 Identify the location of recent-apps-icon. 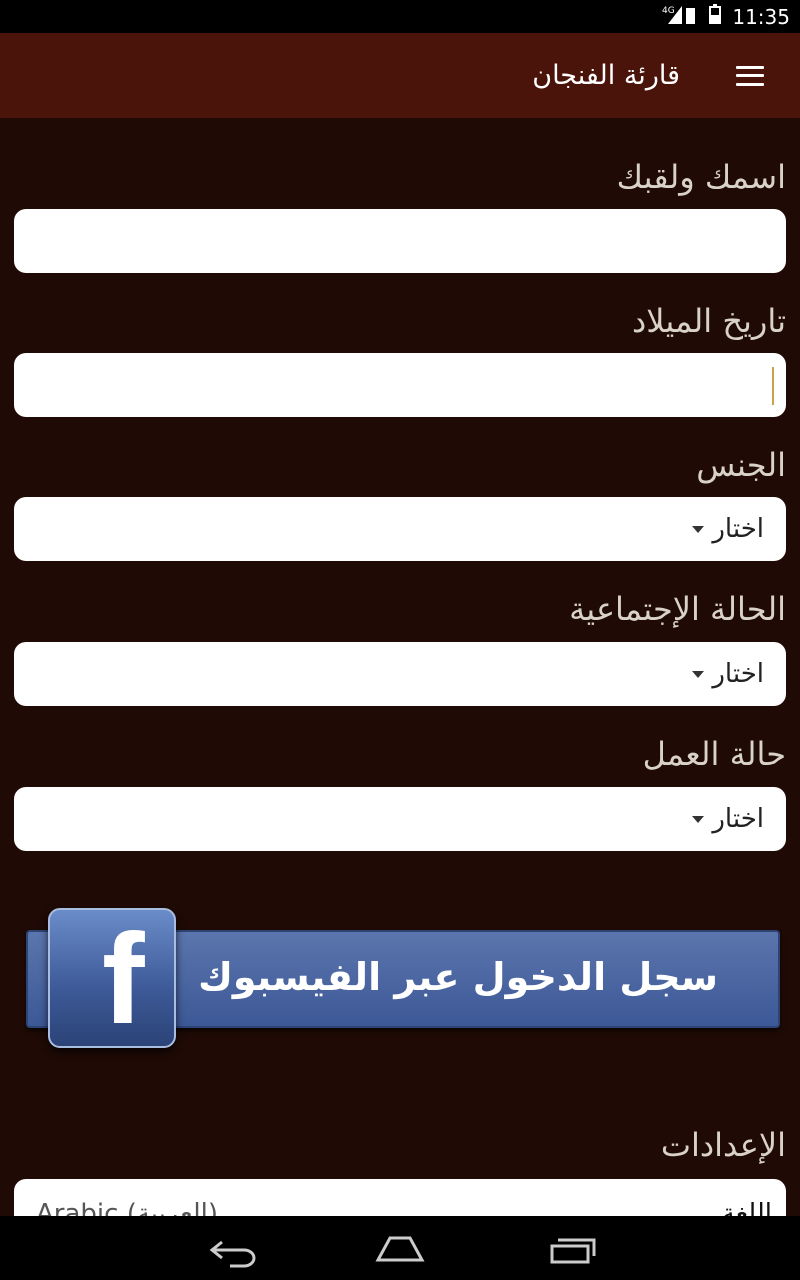
(572, 1248).